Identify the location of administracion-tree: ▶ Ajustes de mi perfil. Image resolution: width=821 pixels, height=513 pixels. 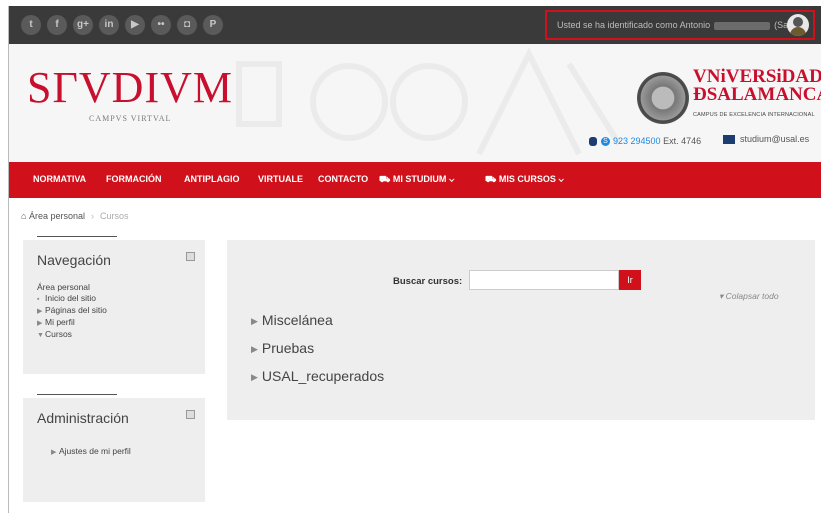
(91, 452).